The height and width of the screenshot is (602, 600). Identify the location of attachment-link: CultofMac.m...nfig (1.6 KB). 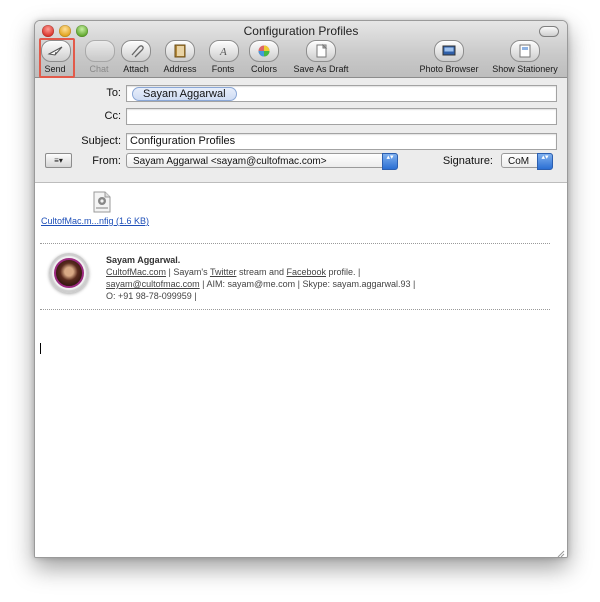
(95, 221).